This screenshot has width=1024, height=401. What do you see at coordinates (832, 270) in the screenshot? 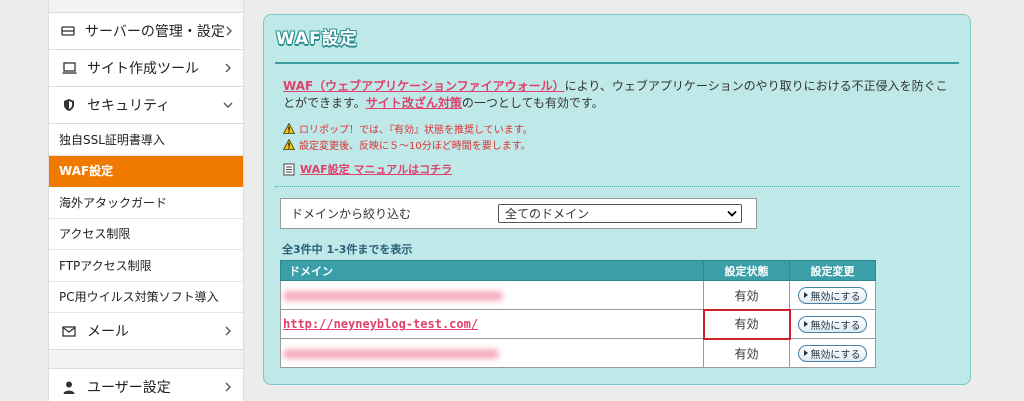
I see `col-header-action: 設定変更` at bounding box center [832, 270].